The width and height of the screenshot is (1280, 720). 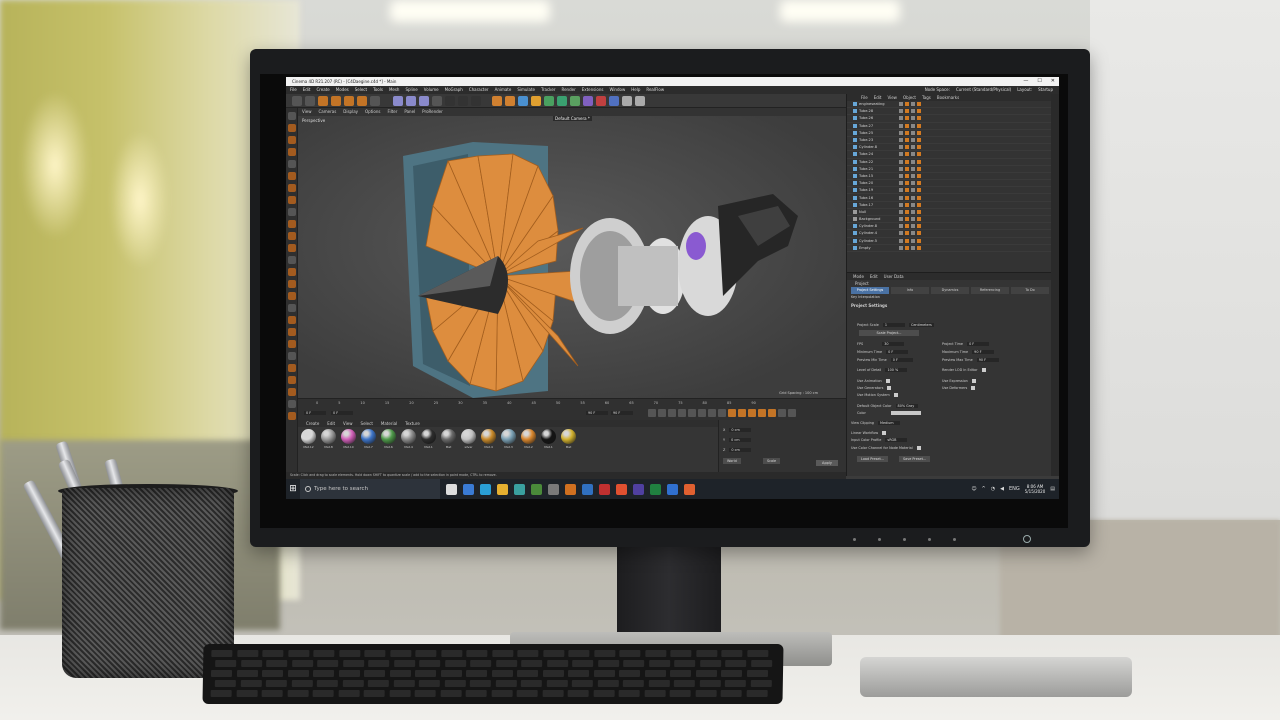 I want to click on object-menu-item: Bookmarks, so click(x=948, y=97).